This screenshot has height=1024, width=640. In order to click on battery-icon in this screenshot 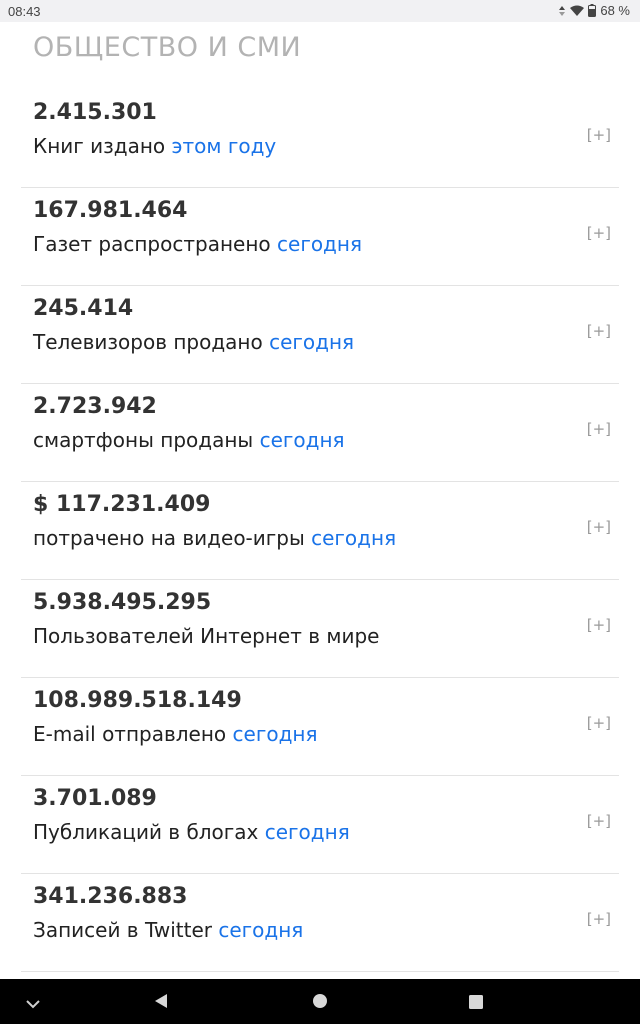, I will do `click(592, 10)`.